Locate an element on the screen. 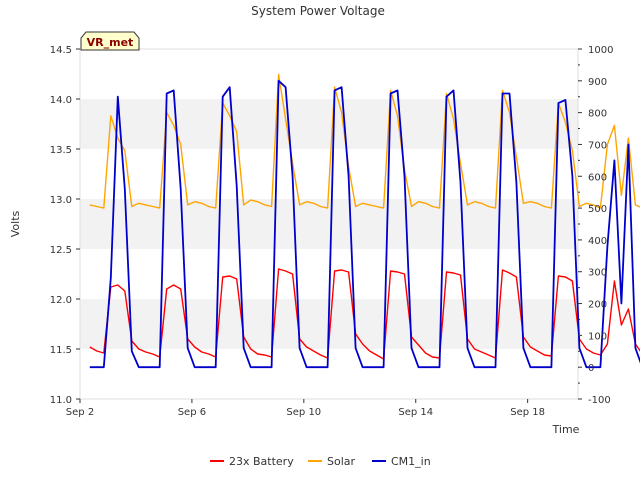 The image size is (640, 480). vr-met-badge: VR_met is located at coordinates (110, 41).